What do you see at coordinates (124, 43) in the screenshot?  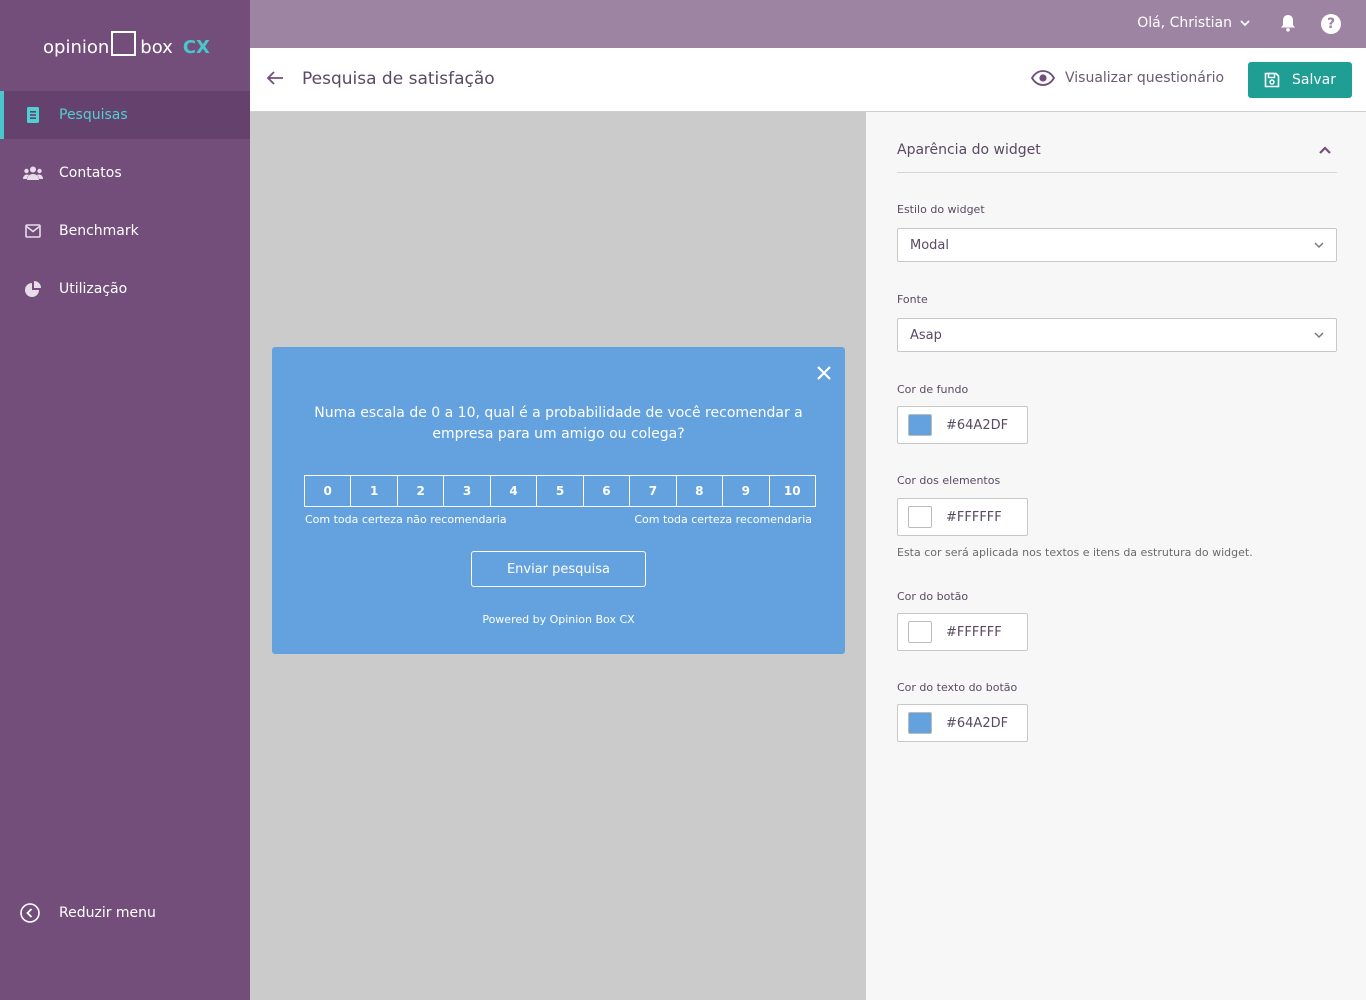 I see `brand-box-icon` at bounding box center [124, 43].